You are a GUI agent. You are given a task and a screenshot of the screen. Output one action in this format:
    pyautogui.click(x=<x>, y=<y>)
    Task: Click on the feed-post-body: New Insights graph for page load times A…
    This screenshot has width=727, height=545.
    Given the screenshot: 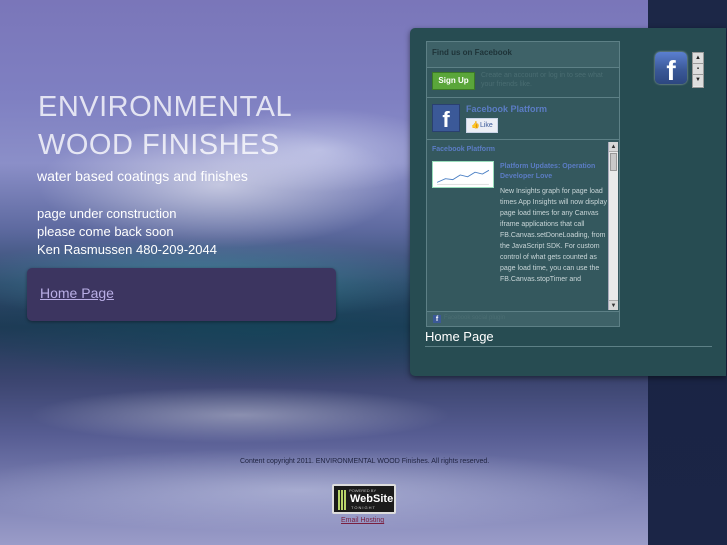 What is the action you would take?
    pyautogui.click(x=553, y=235)
    